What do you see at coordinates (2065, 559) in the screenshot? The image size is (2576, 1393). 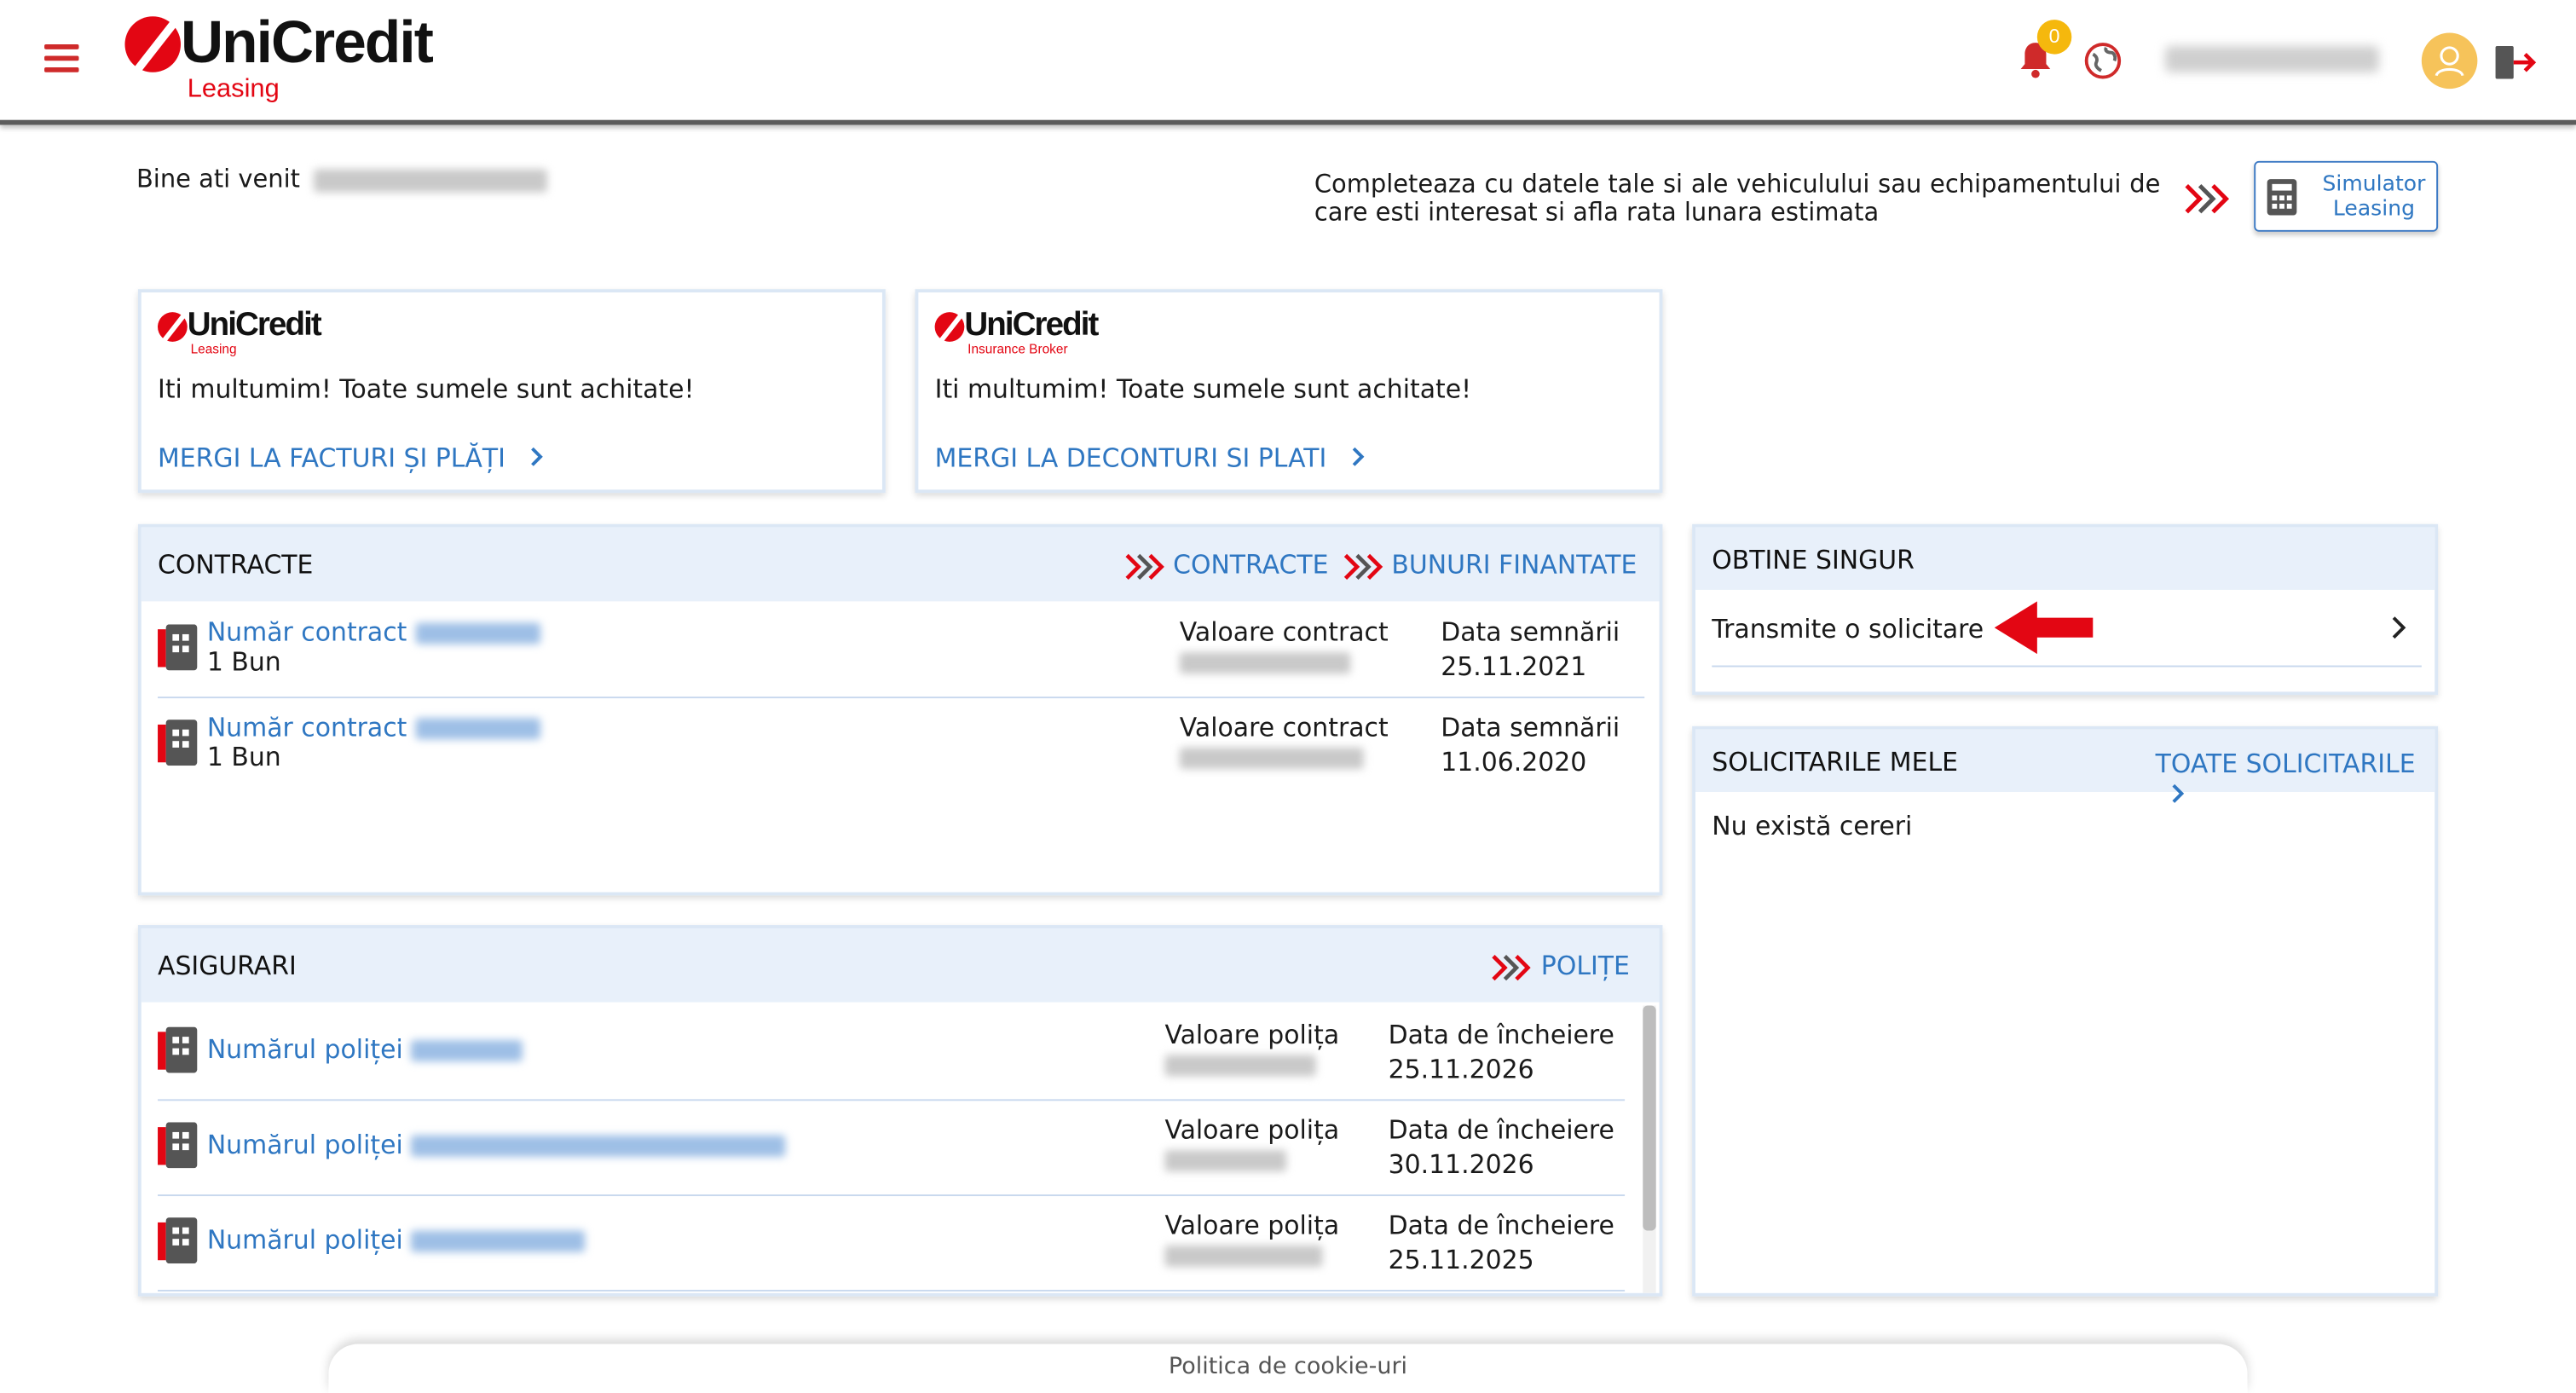 I see `self-service-header: OBTINE SINGUR` at bounding box center [2065, 559].